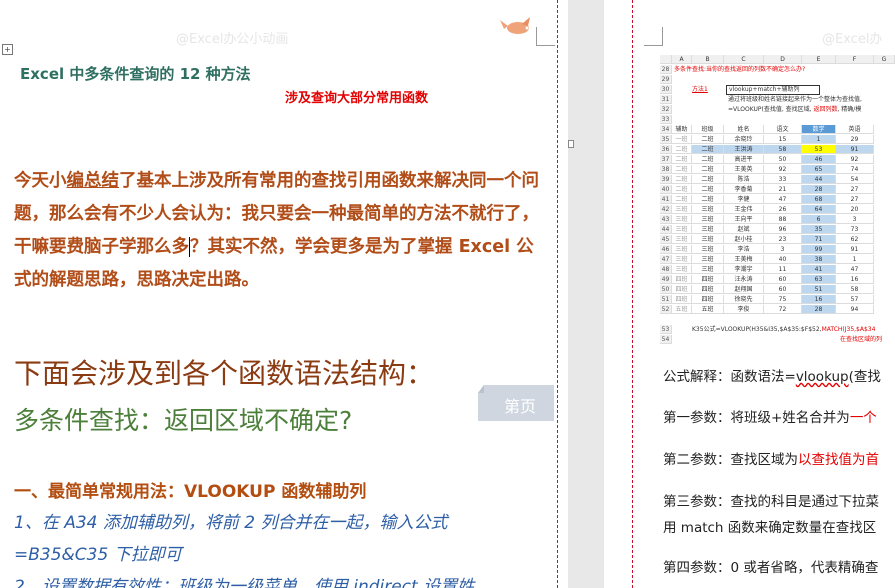 This screenshot has width=895, height=588. Describe the element at coordinates (783, 209) in the screenshot. I see `sheet-data-cell: 26` at that location.